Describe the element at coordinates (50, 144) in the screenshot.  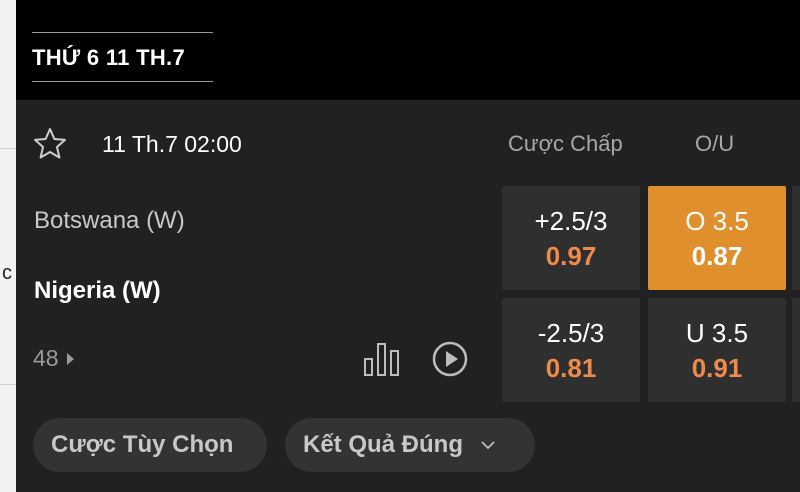
I see `star-icon` at that location.